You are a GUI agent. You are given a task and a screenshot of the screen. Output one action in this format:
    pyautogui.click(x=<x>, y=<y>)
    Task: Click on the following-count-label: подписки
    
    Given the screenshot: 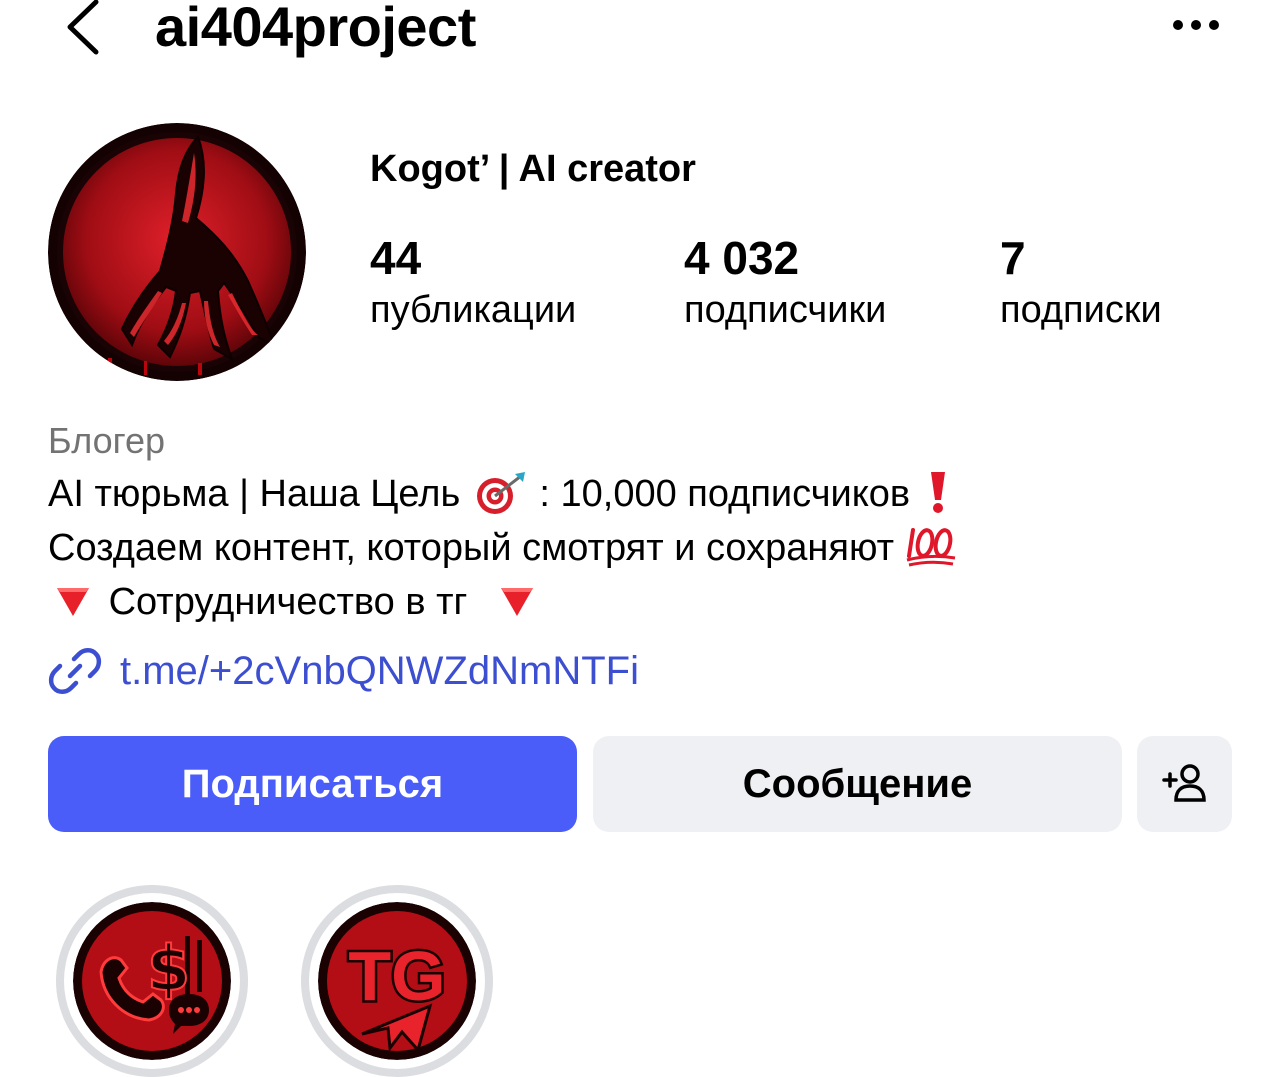 What is the action you would take?
    pyautogui.click(x=1081, y=310)
    